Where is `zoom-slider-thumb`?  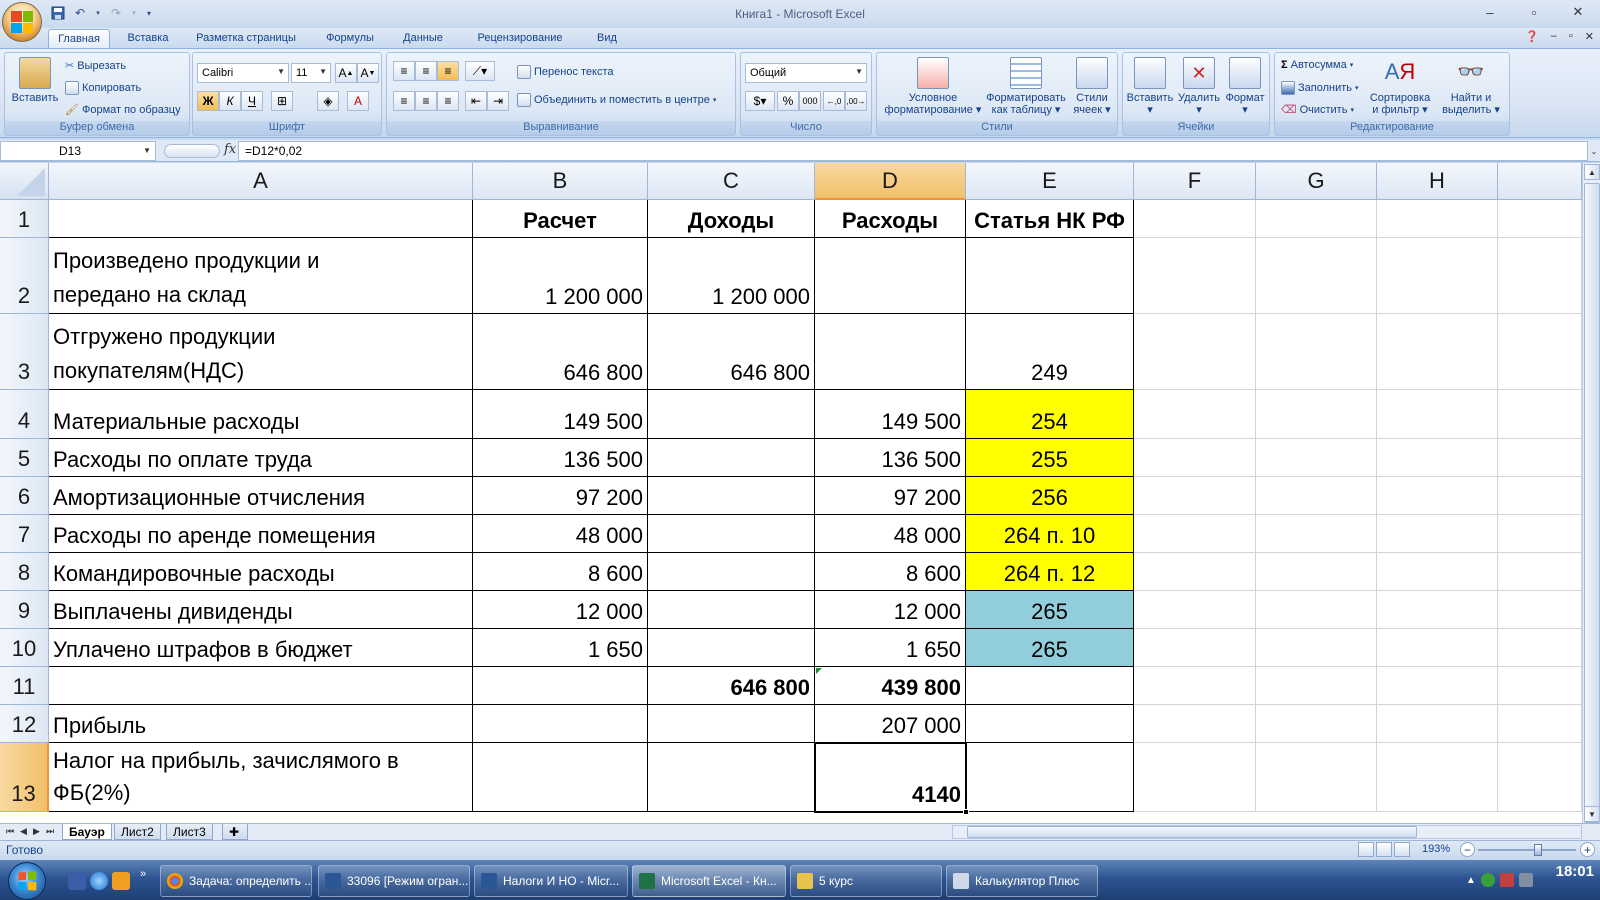
zoom-slider-thumb is located at coordinates (1538, 850).